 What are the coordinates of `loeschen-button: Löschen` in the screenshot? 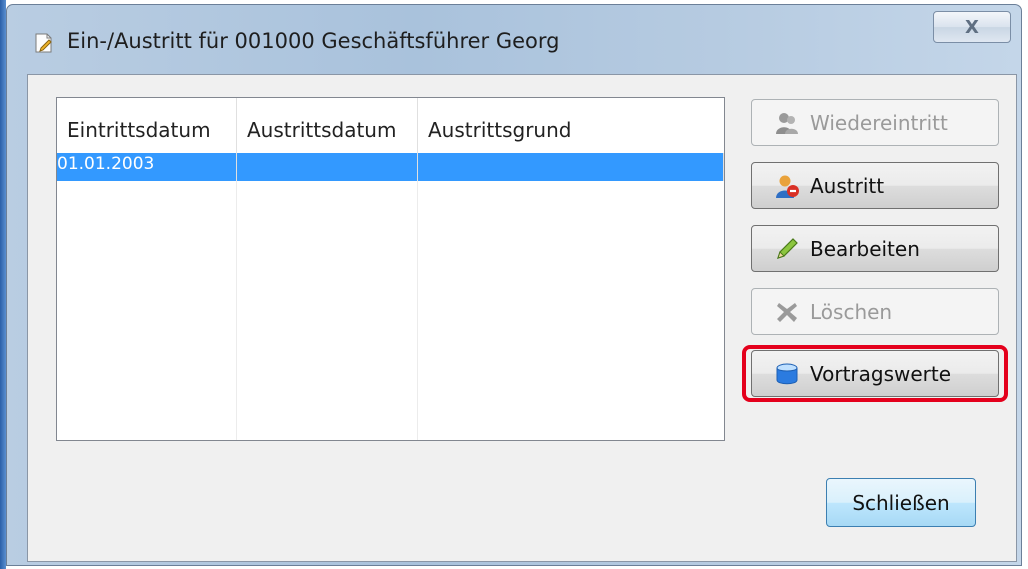 It's located at (875, 311).